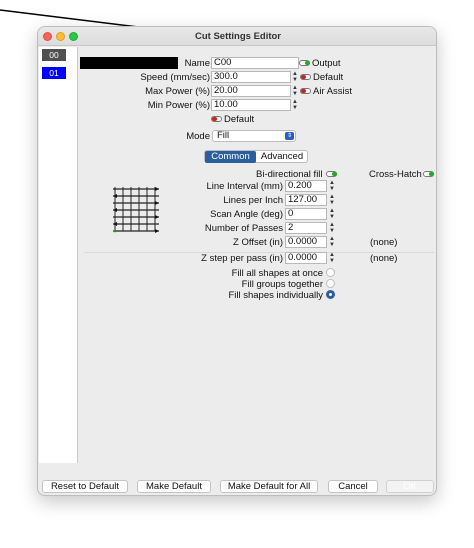 This screenshot has width=474, height=548. What do you see at coordinates (136, 210) in the screenshot?
I see `fill-preview-icon` at bounding box center [136, 210].